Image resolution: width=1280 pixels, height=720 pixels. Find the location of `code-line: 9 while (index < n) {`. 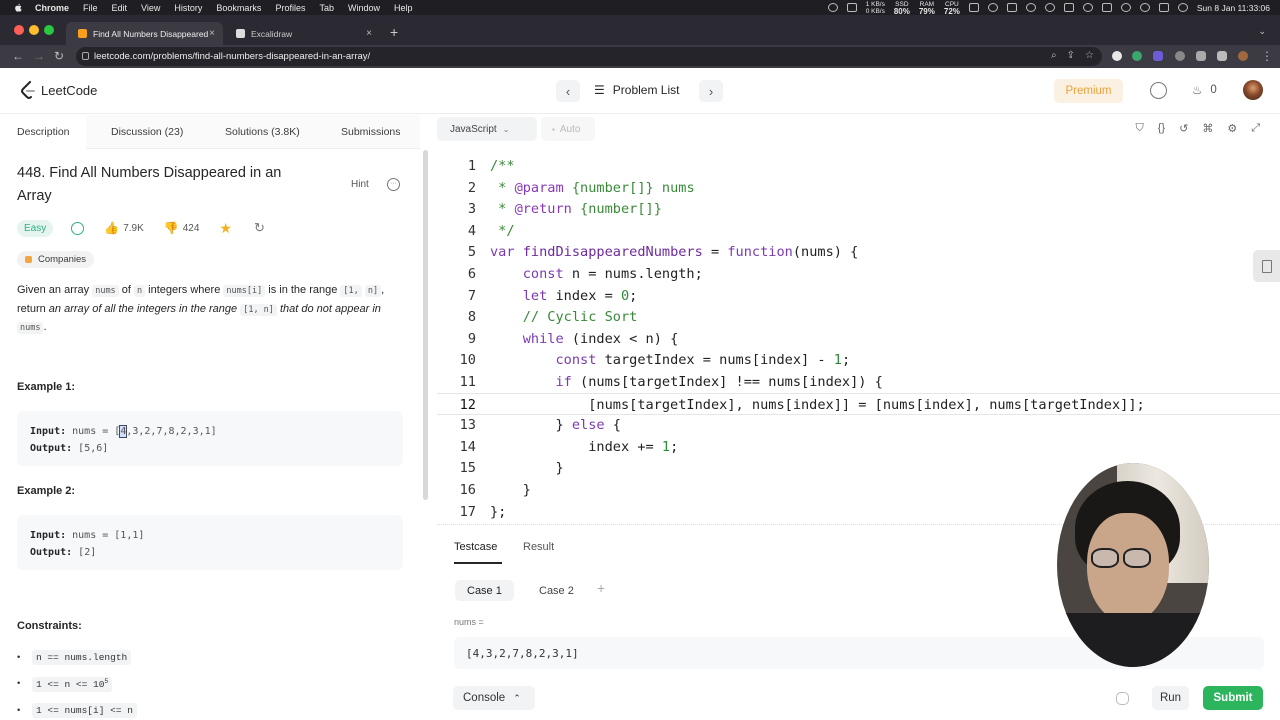

code-line: 9 while (index < n) { is located at coordinates (858, 339).